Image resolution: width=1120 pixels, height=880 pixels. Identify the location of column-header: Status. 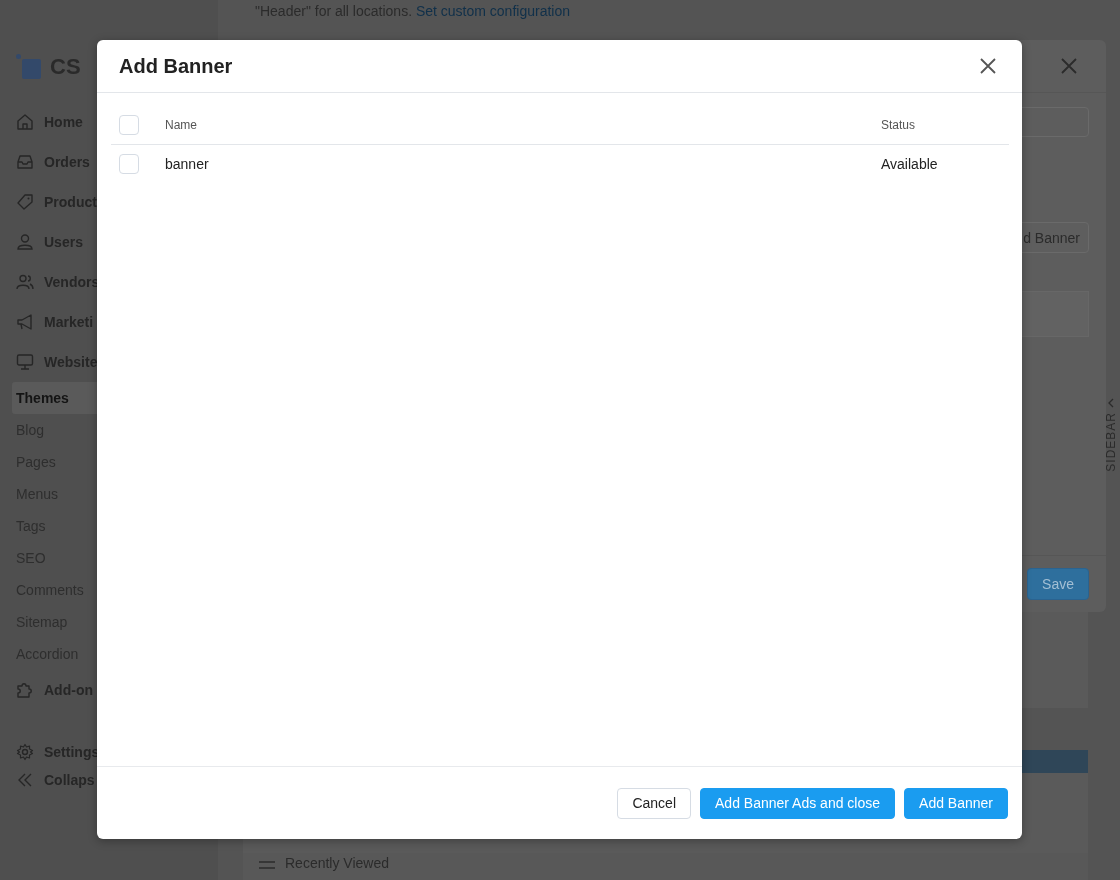
(899, 124).